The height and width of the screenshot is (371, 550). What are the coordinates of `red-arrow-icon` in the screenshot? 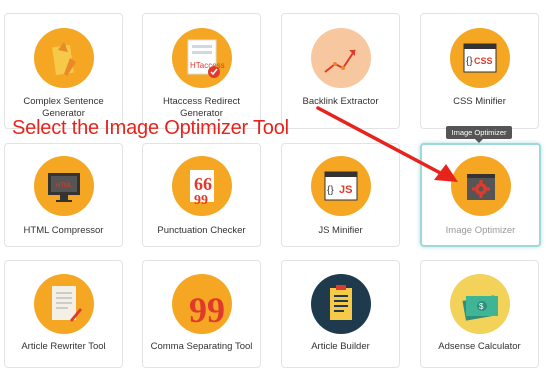 It's located at (387, 144).